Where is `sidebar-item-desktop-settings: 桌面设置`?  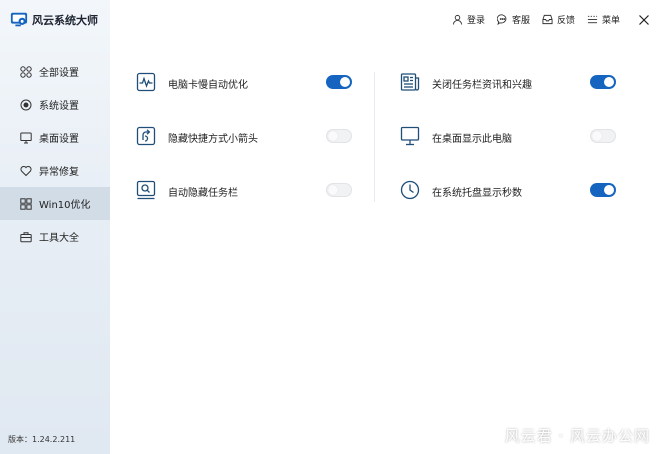 sidebar-item-desktop-settings: 桌面设置 is located at coordinates (55, 137).